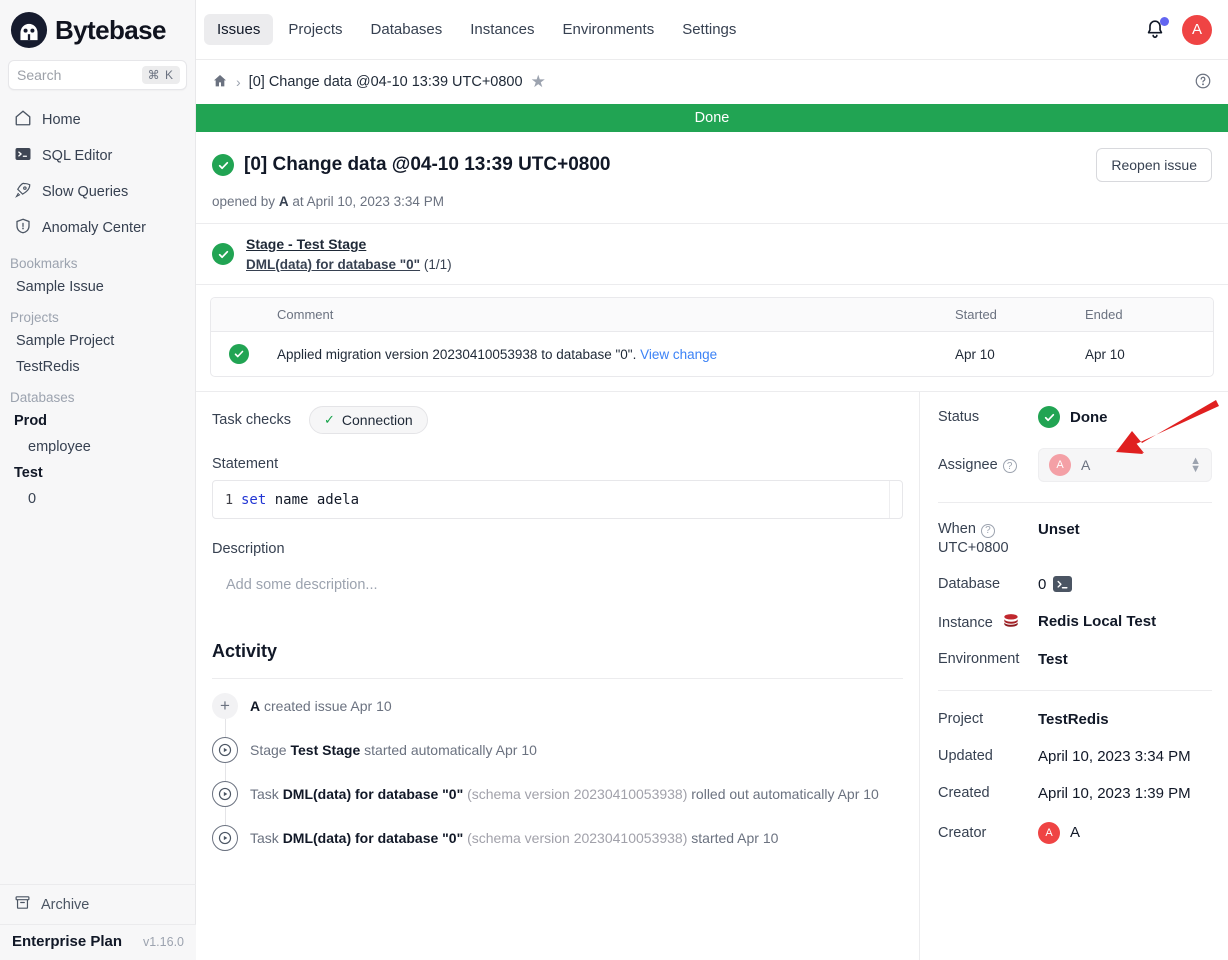  Describe the element at coordinates (557, 717) in the screenshot. I see `list-item: + A created issue Apr 10` at that location.